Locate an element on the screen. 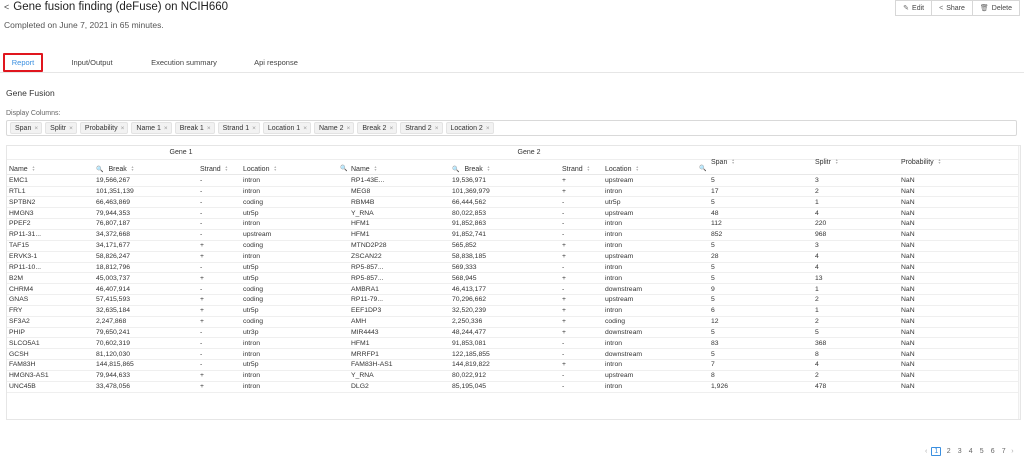 Image resolution: width=1024 pixels, height=456 pixels. table-cell: 81,120,030 is located at coordinates (113, 354).